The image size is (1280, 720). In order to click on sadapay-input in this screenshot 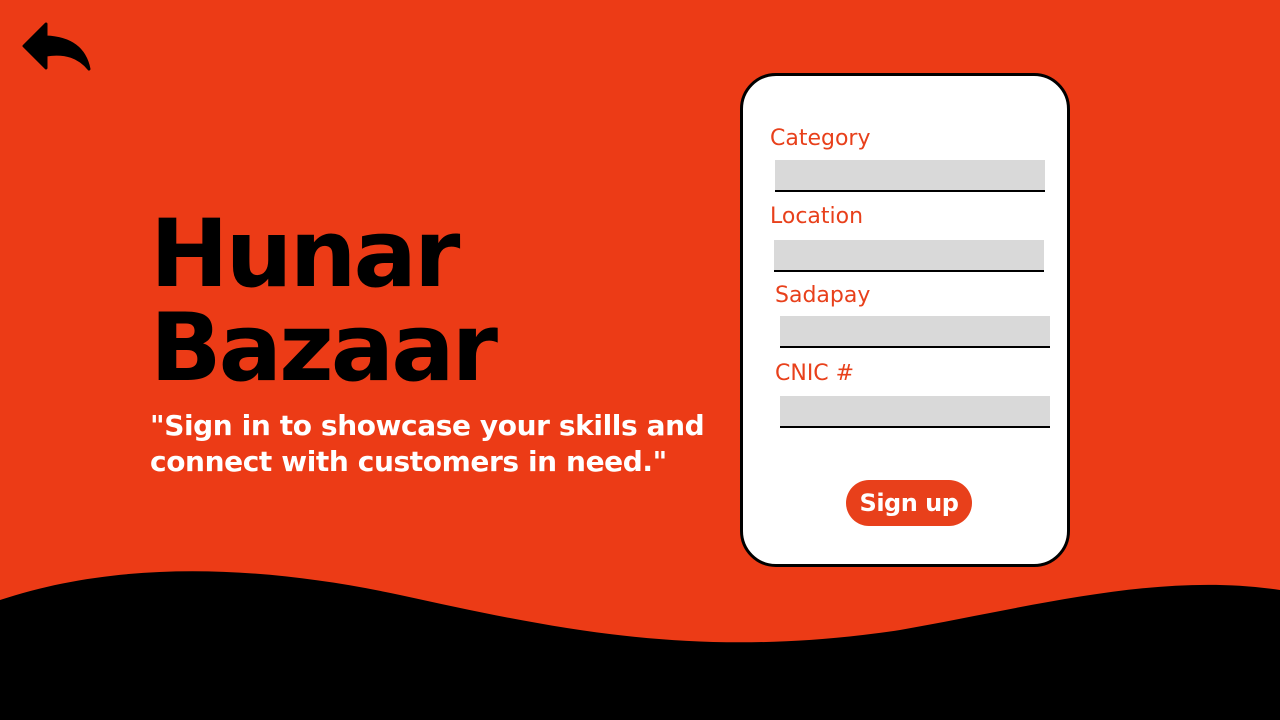, I will do `click(915, 332)`.